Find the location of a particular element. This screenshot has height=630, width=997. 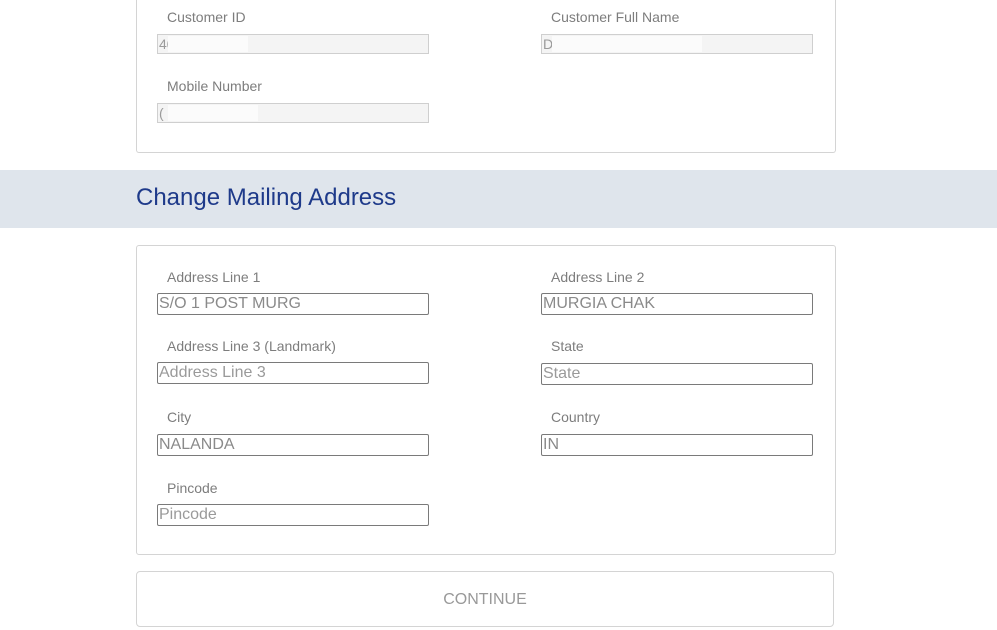

country-label: Country is located at coordinates (576, 417).